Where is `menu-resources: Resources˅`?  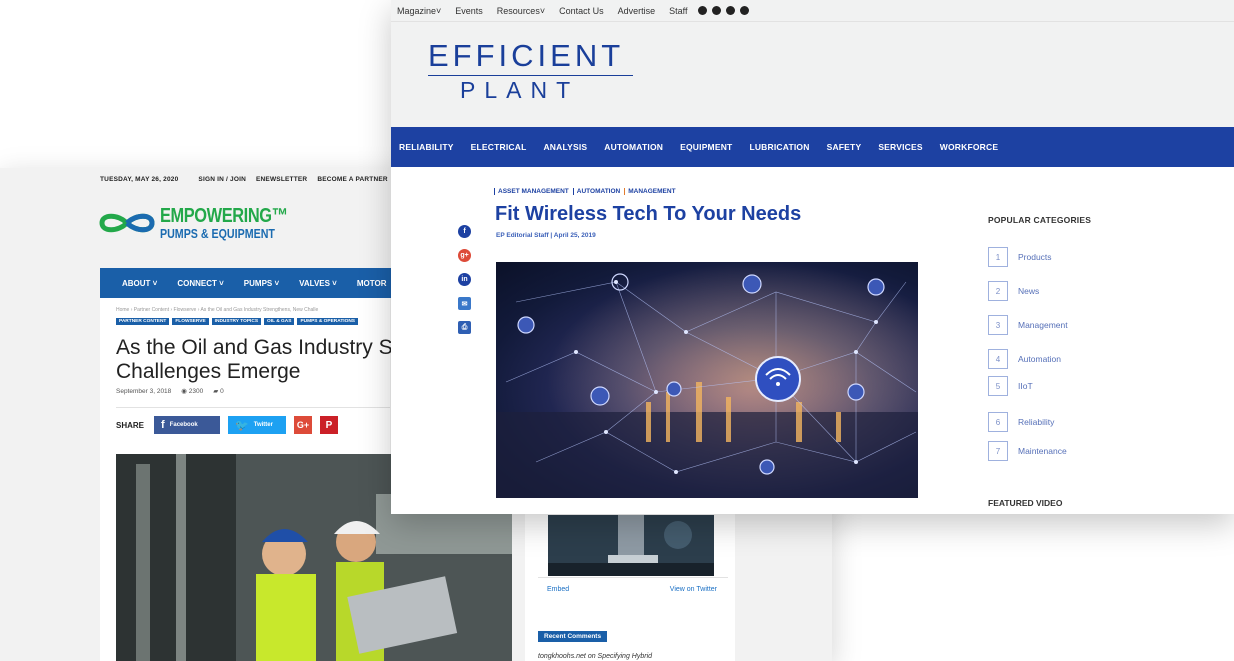 menu-resources: Resources˅ is located at coordinates (521, 11).